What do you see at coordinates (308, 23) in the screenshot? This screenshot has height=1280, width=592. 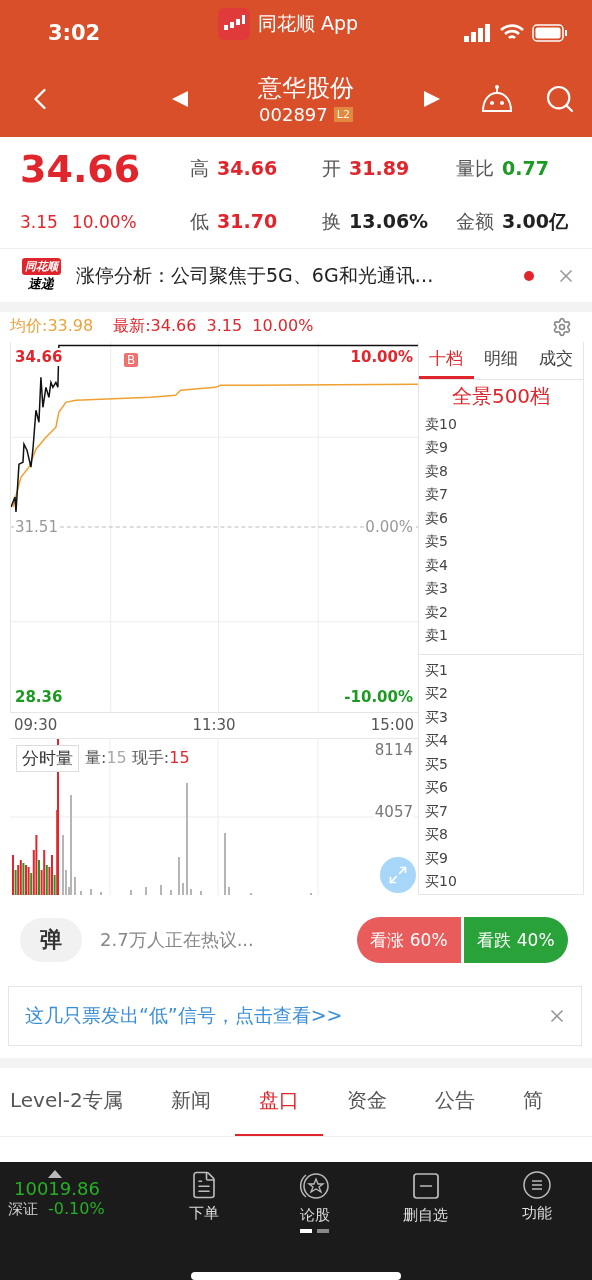 I see `app-name: 同花顺 App` at bounding box center [308, 23].